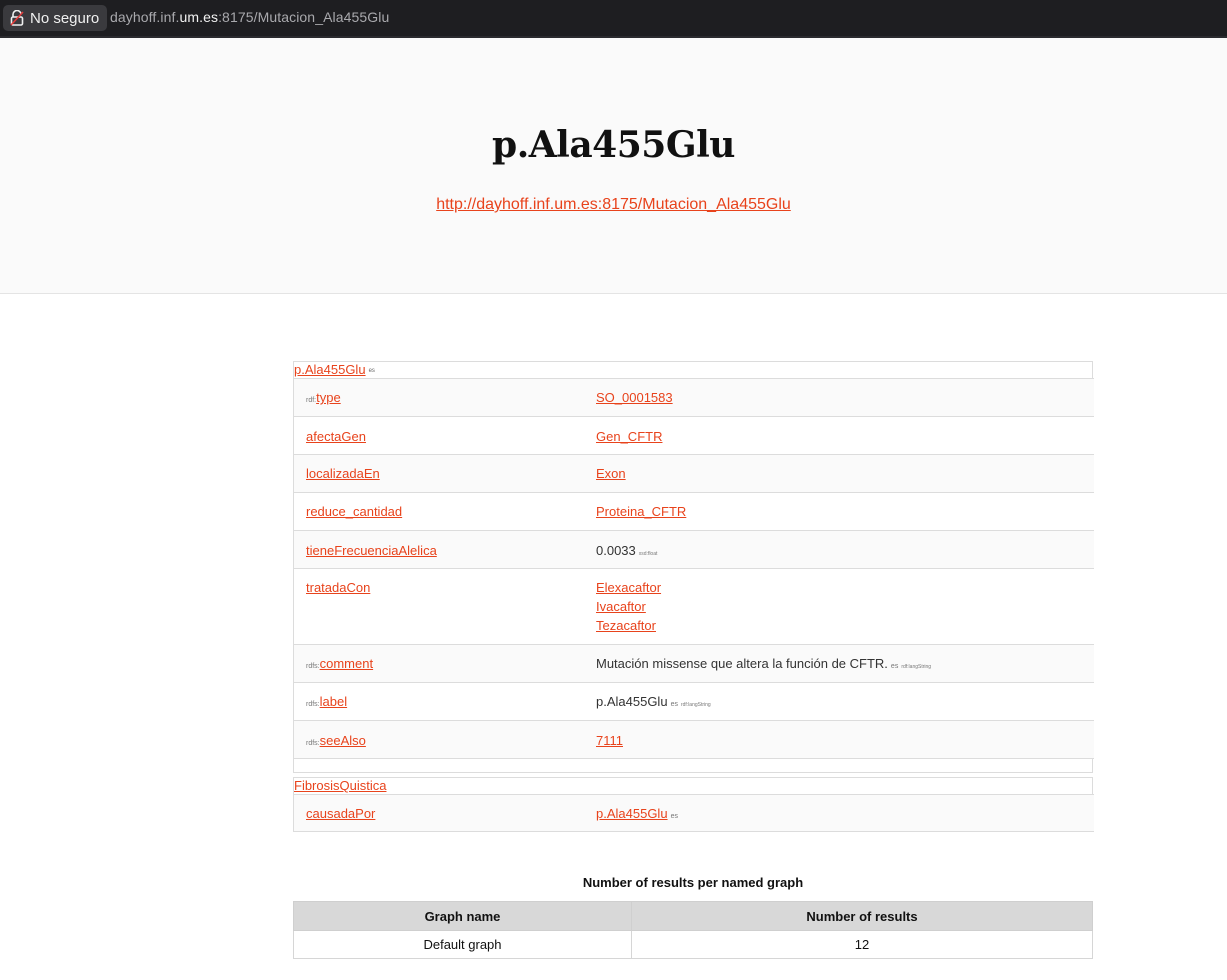 The height and width of the screenshot is (980, 1227). What do you see at coordinates (632, 701) in the screenshot?
I see `literal-value: p.Ala455Glu` at bounding box center [632, 701].